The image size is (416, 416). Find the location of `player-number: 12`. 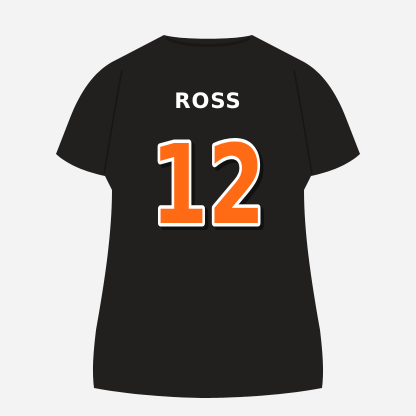

player-number: 12 is located at coordinates (208, 185).